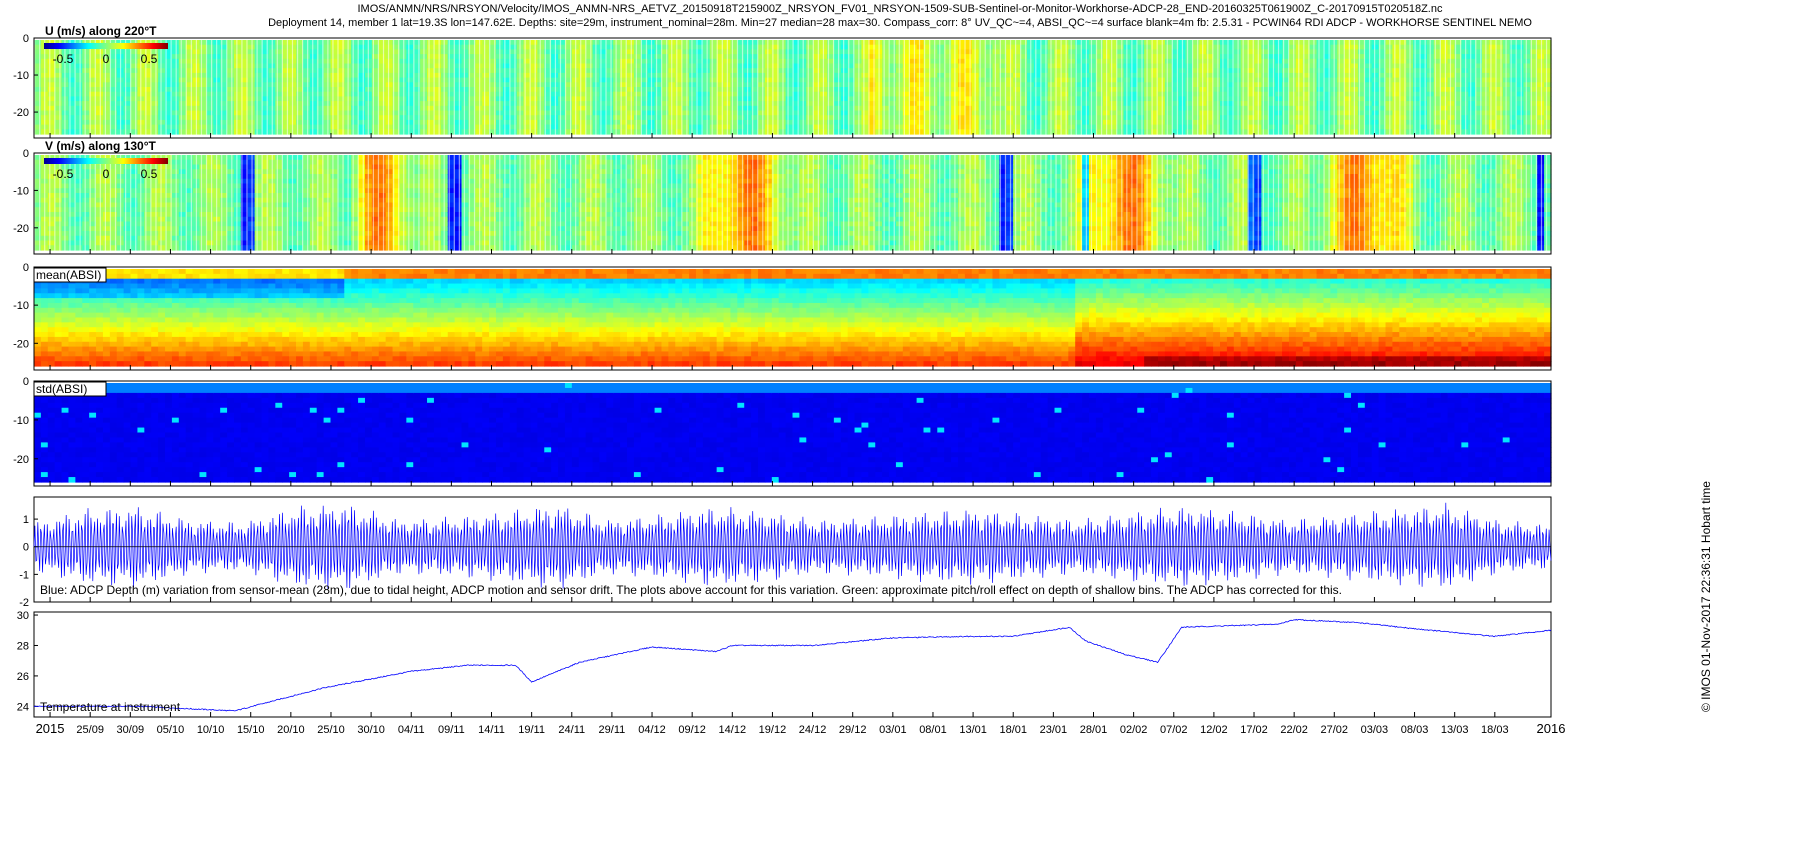  Describe the element at coordinates (1134, 730) in the screenshot. I see `x-tick-label: 02/02` at that location.